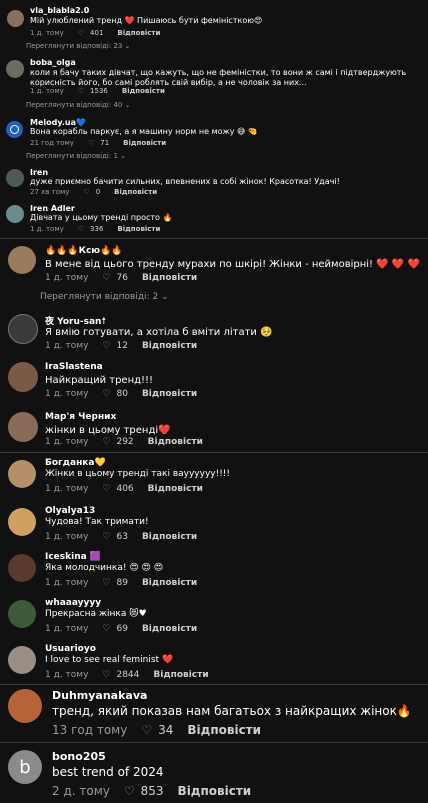 Image resolution: width=428 pixels, height=803 pixels. What do you see at coordinates (101, 217) in the screenshot?
I see `comment-text: Дівчата у цьому тренді просто 🔥` at bounding box center [101, 217].